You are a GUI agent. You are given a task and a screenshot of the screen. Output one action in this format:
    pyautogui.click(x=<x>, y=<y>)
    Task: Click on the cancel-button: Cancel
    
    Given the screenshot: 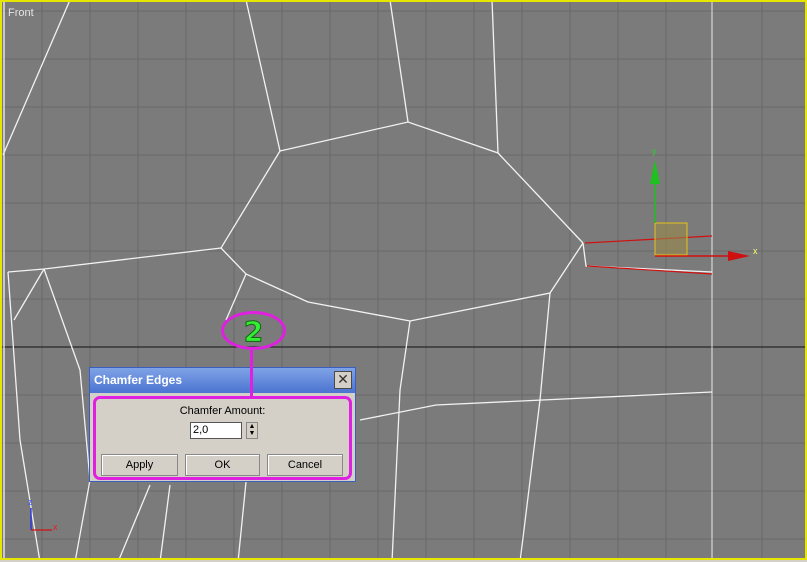 What is the action you would take?
    pyautogui.click(x=305, y=465)
    